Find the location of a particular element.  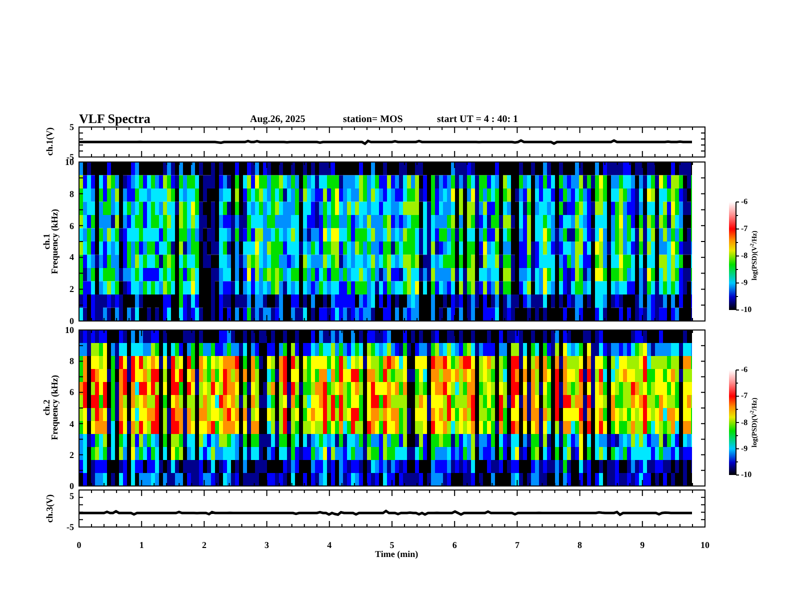

axis-tick-label: 1 is located at coordinates (141, 545).